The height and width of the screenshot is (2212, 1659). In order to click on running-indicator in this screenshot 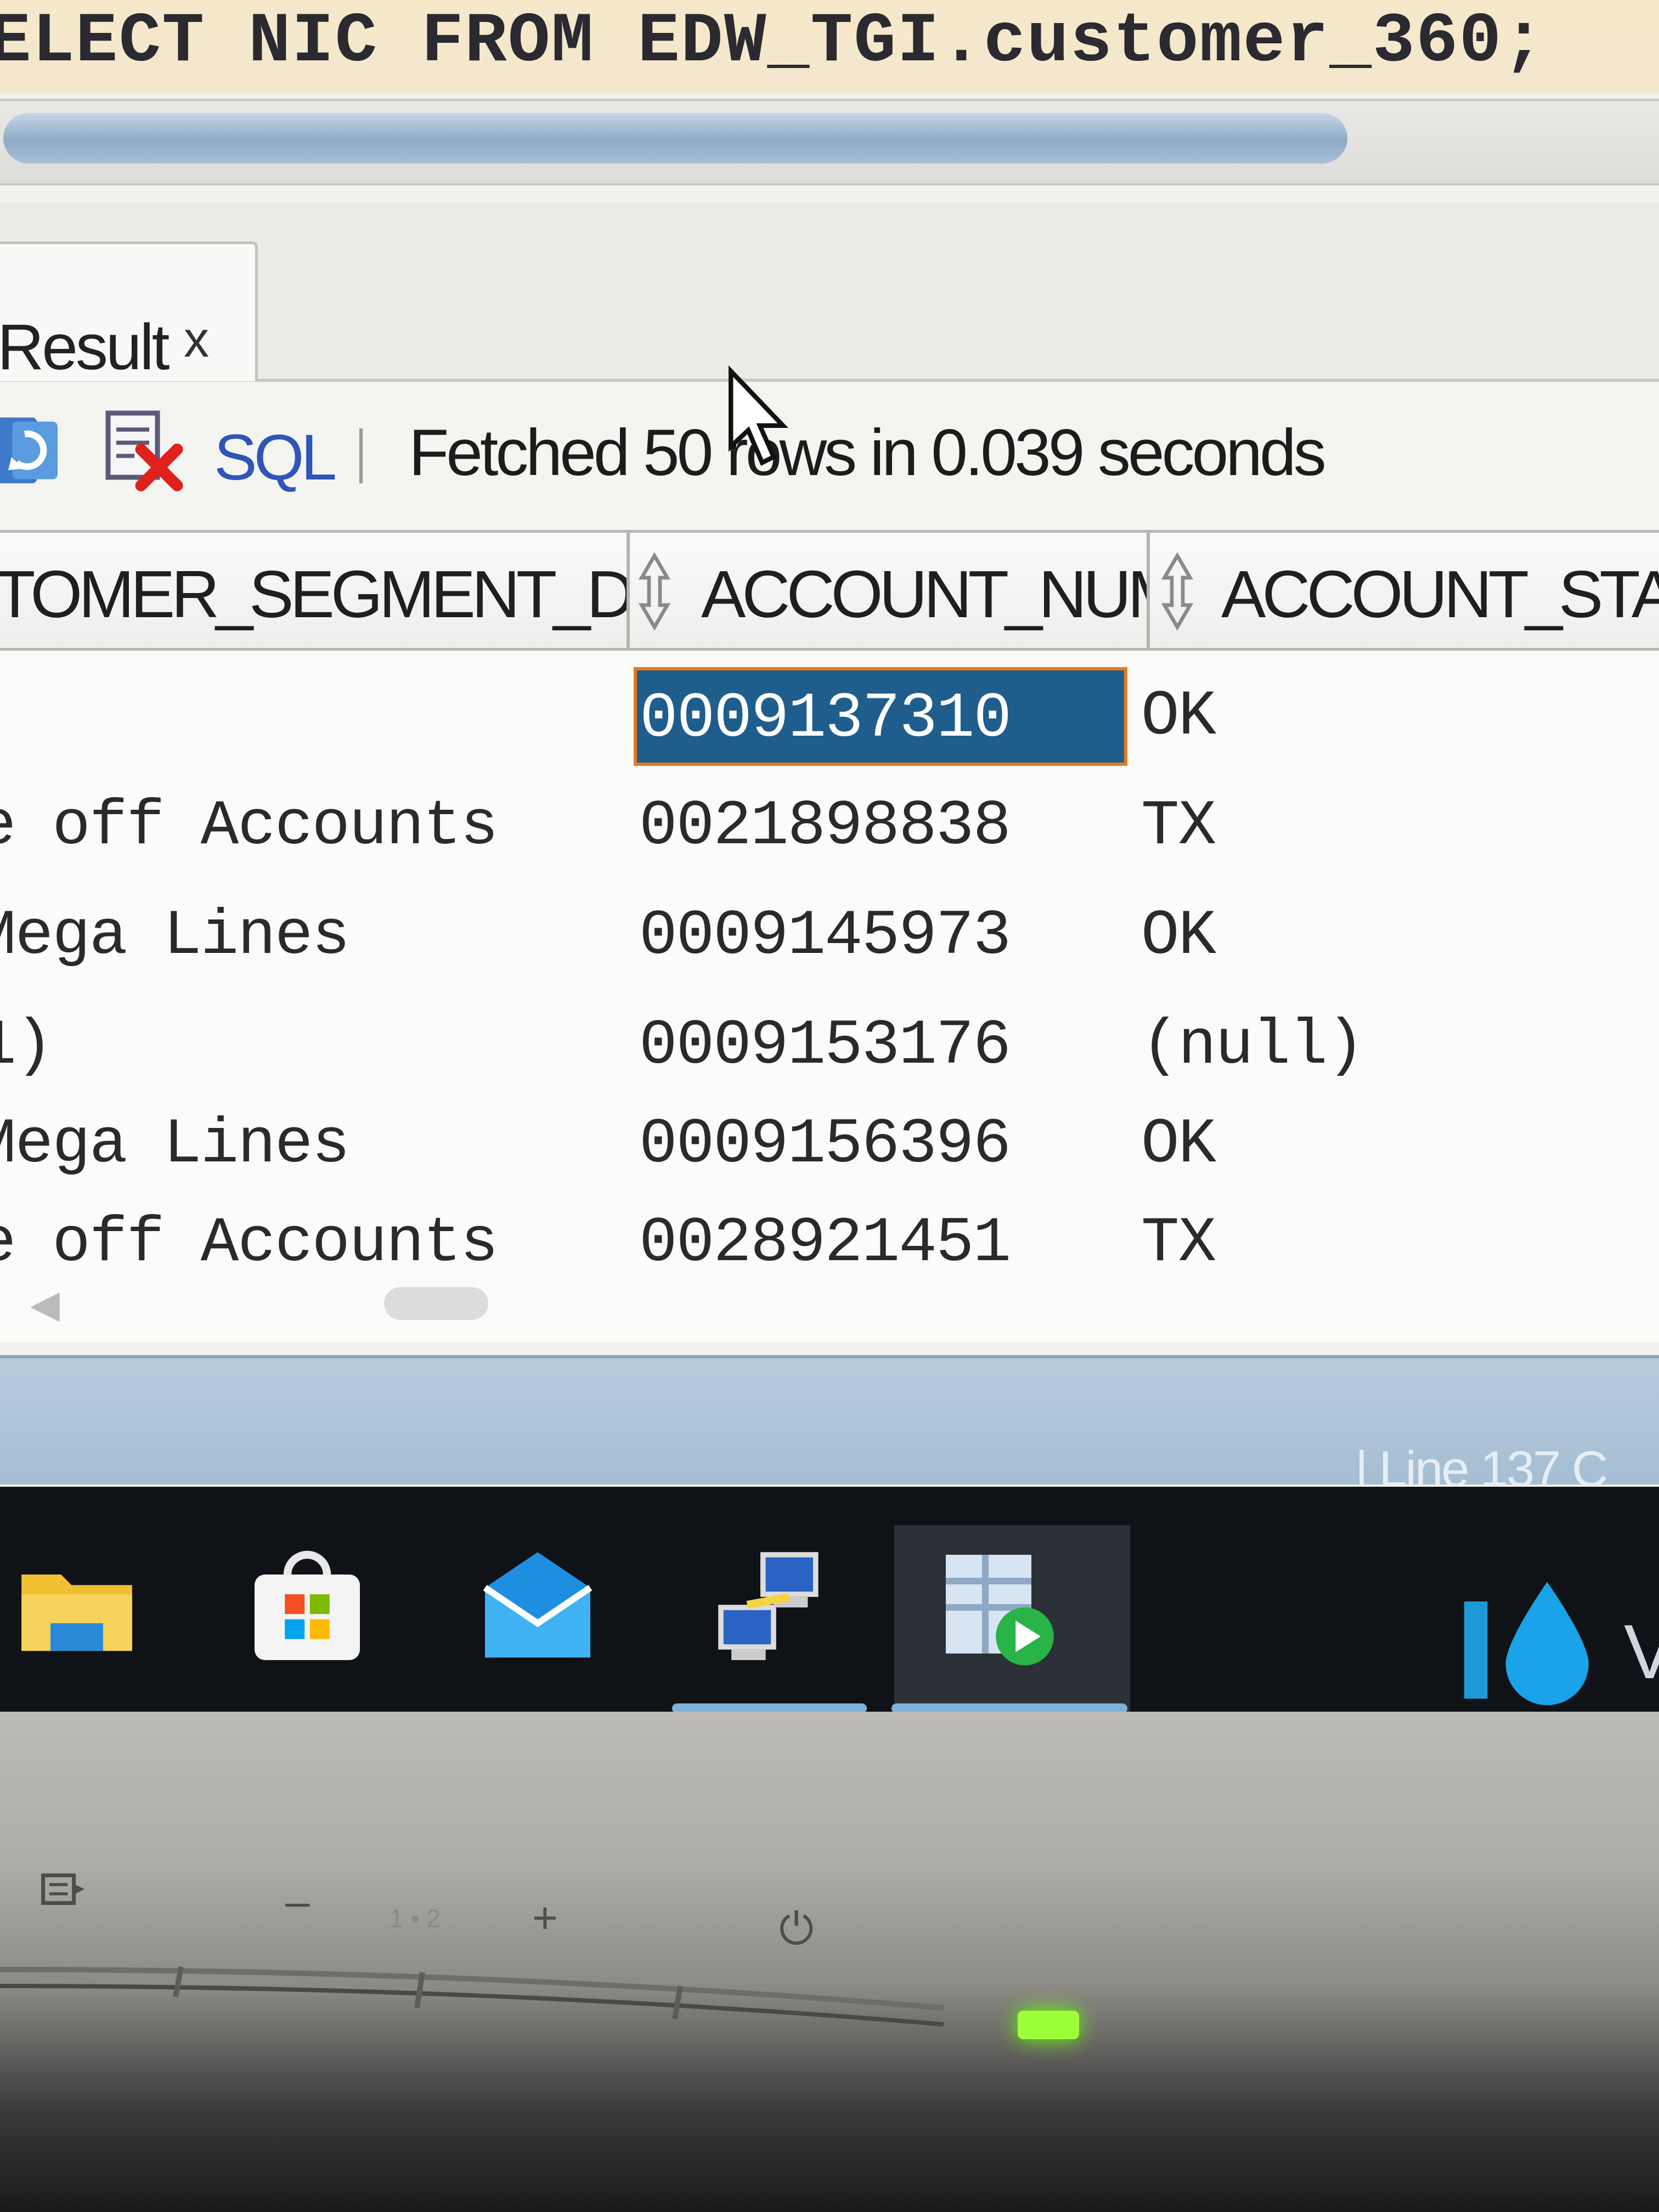, I will do `click(770, 1707)`.